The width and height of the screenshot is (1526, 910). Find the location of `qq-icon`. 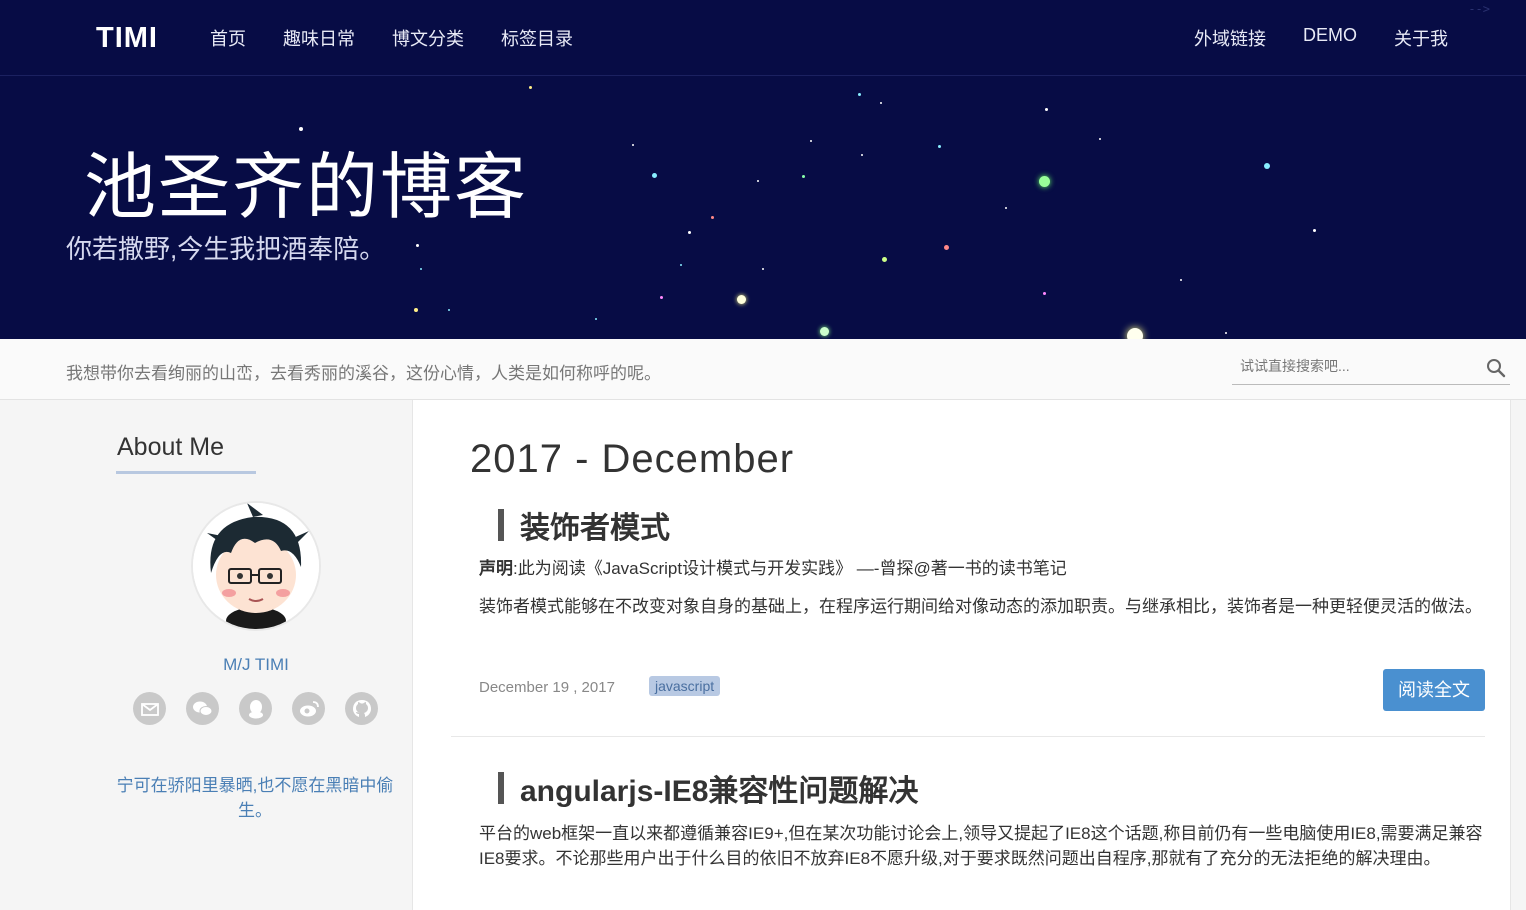

qq-icon is located at coordinates (255, 708).